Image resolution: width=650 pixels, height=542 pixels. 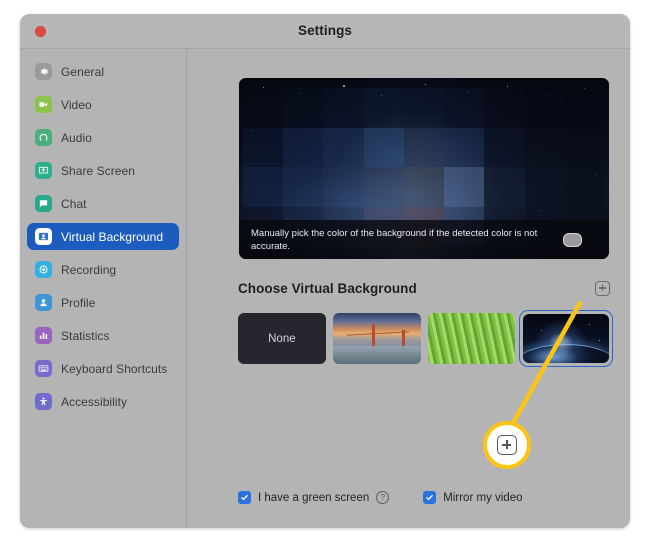 What do you see at coordinates (383, 497) in the screenshot?
I see `help-icon: ?` at bounding box center [383, 497].